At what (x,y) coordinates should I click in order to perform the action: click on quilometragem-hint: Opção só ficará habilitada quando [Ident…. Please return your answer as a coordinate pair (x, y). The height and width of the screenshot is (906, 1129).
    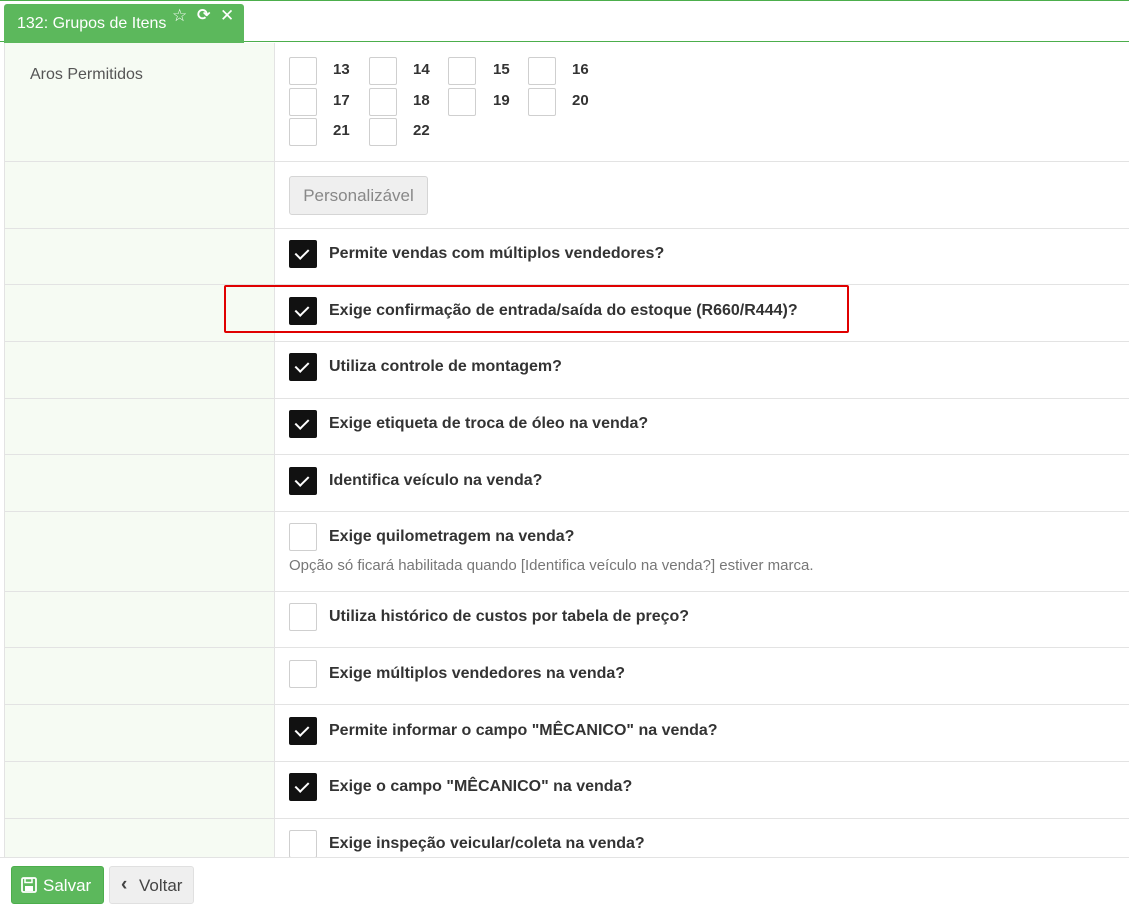
    Looking at the image, I should click on (551, 565).